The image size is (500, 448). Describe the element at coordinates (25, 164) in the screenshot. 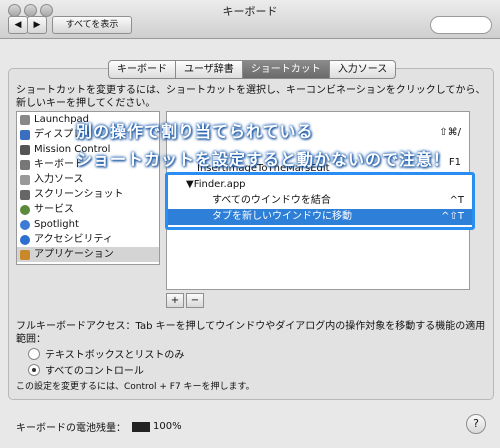

I see `keyboard-icon` at that location.